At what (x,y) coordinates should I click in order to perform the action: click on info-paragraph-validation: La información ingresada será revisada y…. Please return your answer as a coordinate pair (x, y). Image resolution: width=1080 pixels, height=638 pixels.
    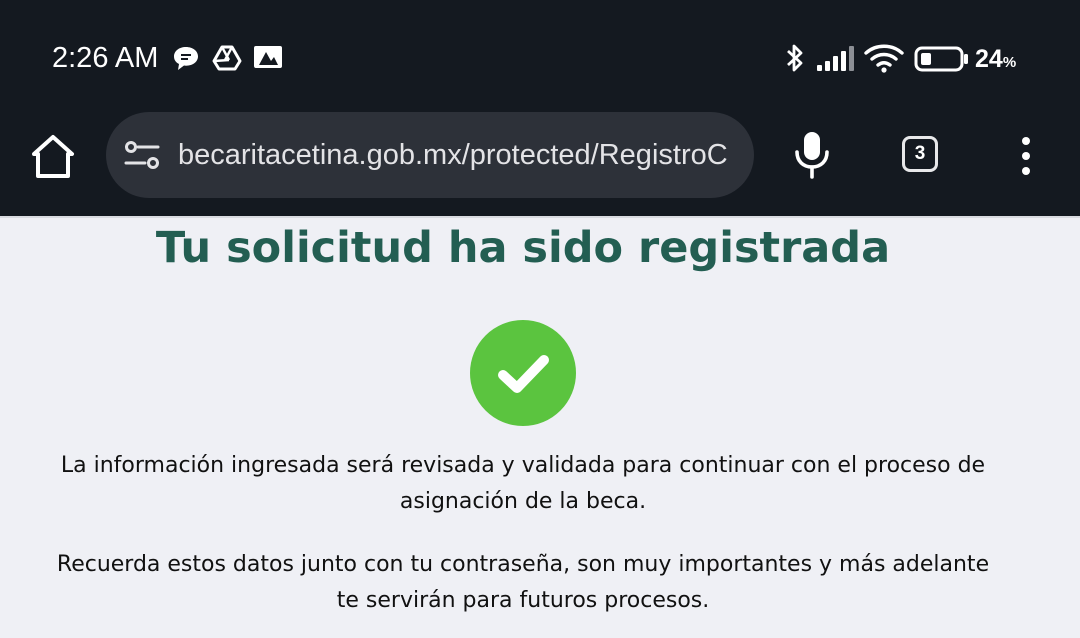
    Looking at the image, I should click on (523, 484).